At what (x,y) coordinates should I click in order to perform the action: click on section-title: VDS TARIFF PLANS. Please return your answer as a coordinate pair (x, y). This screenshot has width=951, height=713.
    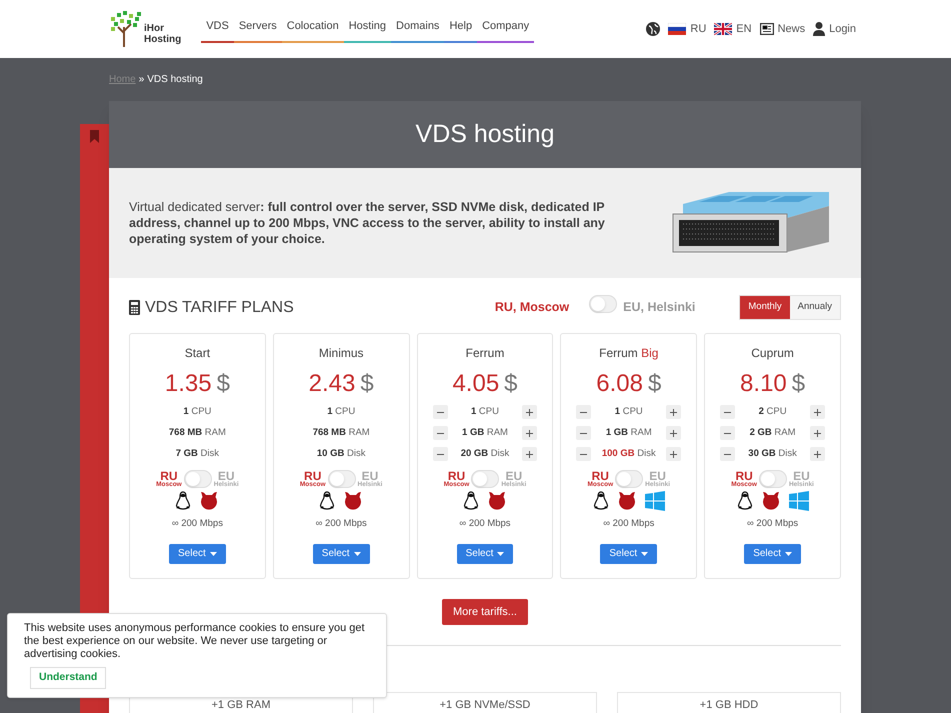
    Looking at the image, I should click on (219, 308).